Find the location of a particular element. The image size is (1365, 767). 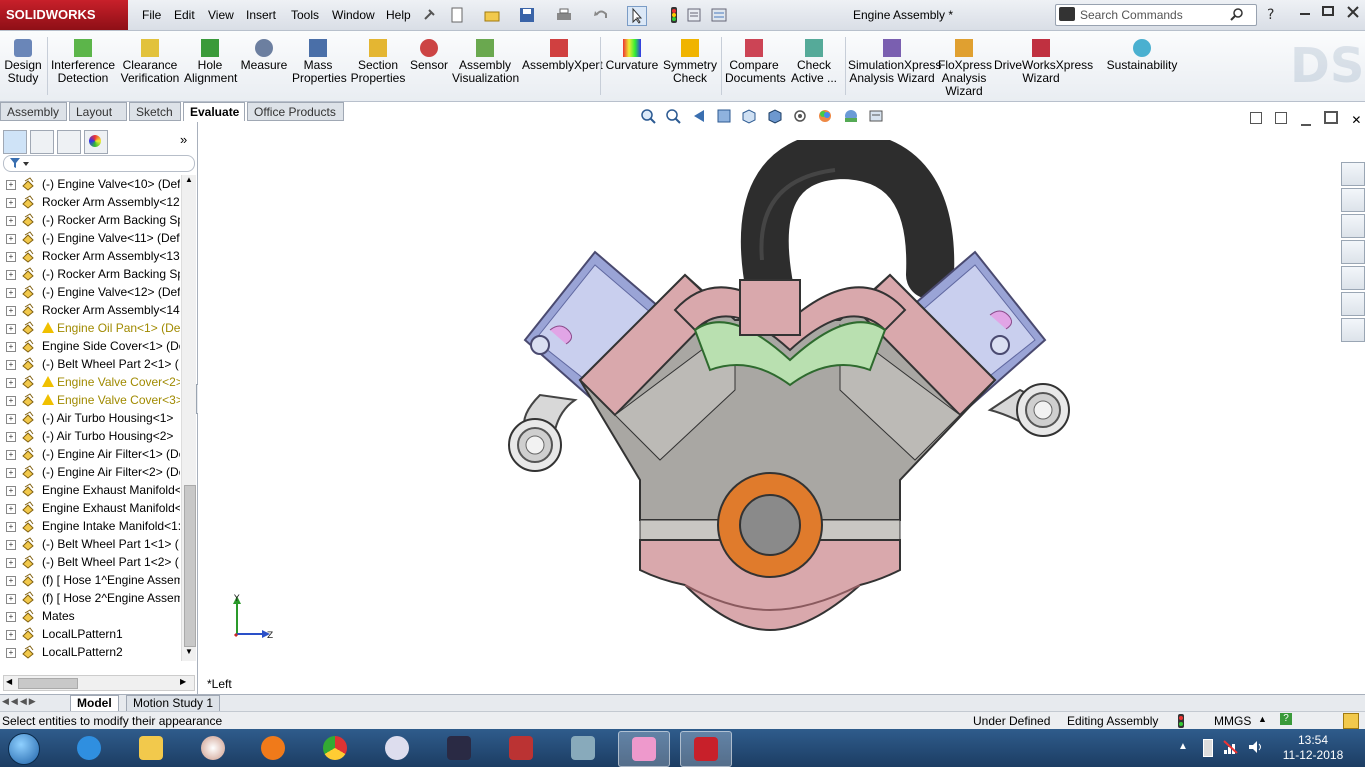

racing-game-icon is located at coordinates (521, 748).